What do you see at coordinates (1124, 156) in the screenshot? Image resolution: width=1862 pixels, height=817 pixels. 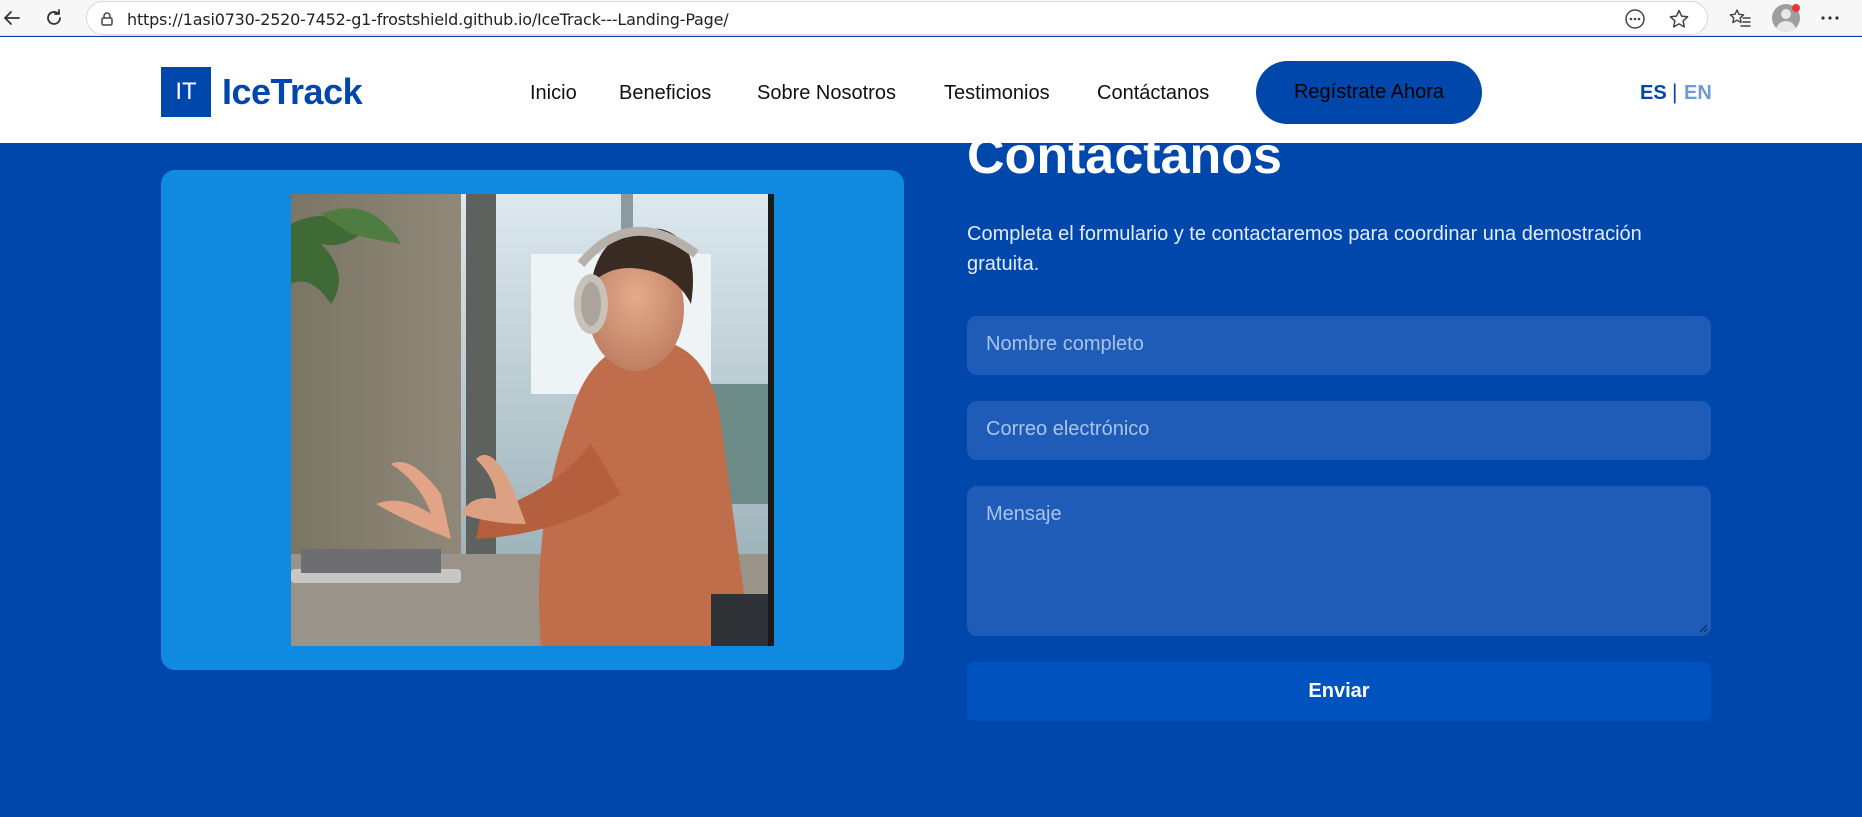 I see `contact-title: Contáctanos` at bounding box center [1124, 156].